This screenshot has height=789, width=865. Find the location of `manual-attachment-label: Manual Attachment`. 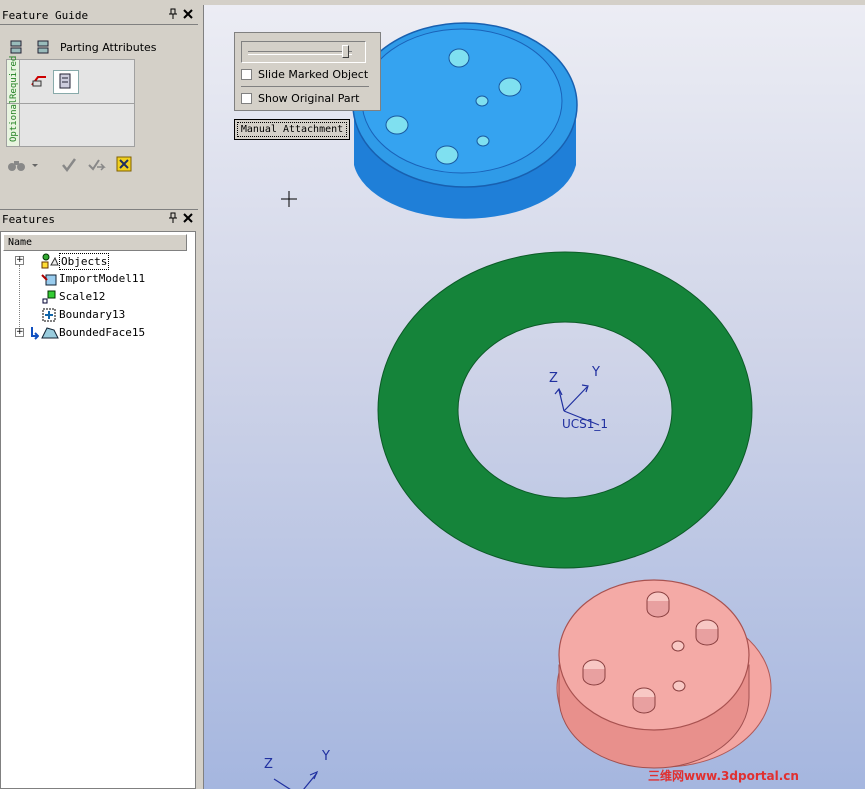

manual-attachment-label: Manual Attachment is located at coordinates (292, 129).